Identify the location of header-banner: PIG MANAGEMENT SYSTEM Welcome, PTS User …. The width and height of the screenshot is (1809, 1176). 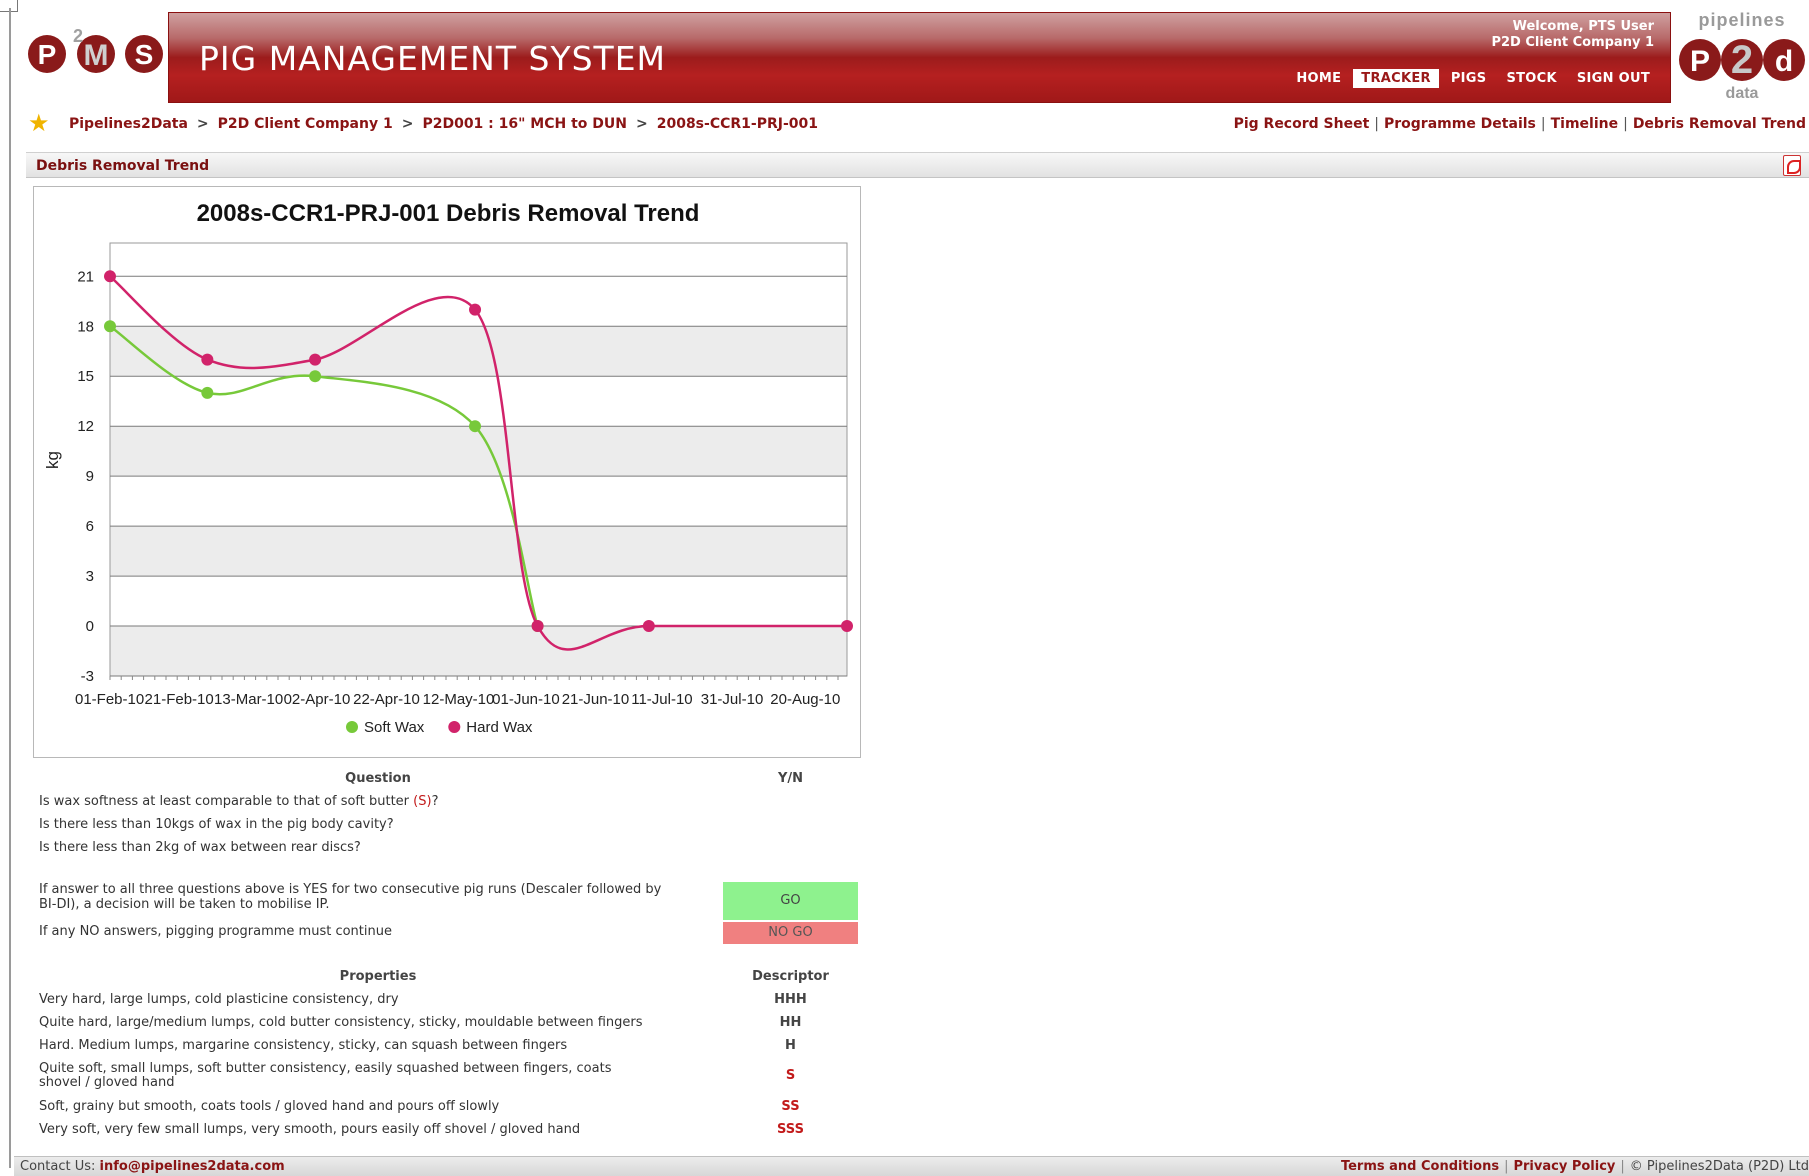
(919, 57).